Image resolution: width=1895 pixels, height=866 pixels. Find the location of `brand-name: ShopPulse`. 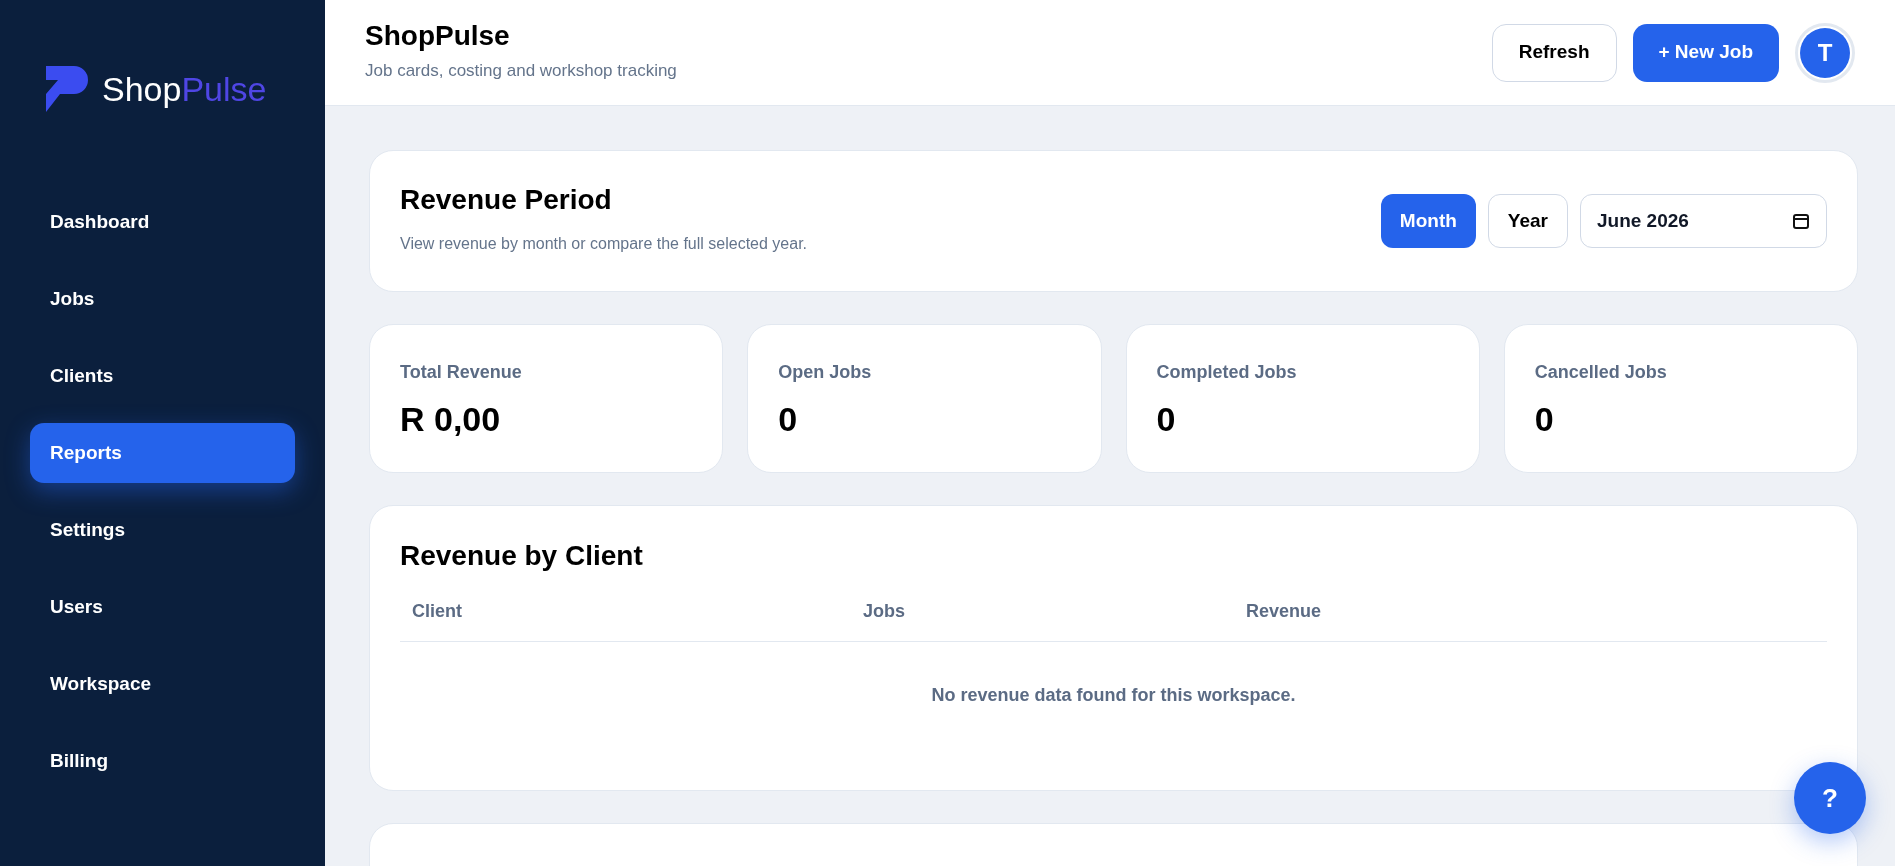

brand-name: ShopPulse is located at coordinates (184, 89).